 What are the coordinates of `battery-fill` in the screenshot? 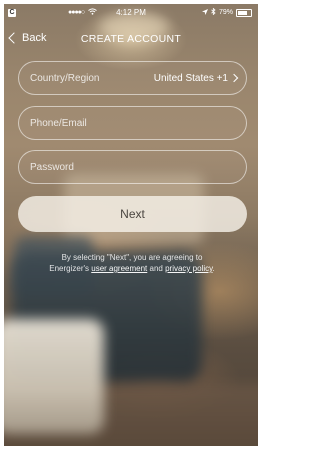 It's located at (243, 12).